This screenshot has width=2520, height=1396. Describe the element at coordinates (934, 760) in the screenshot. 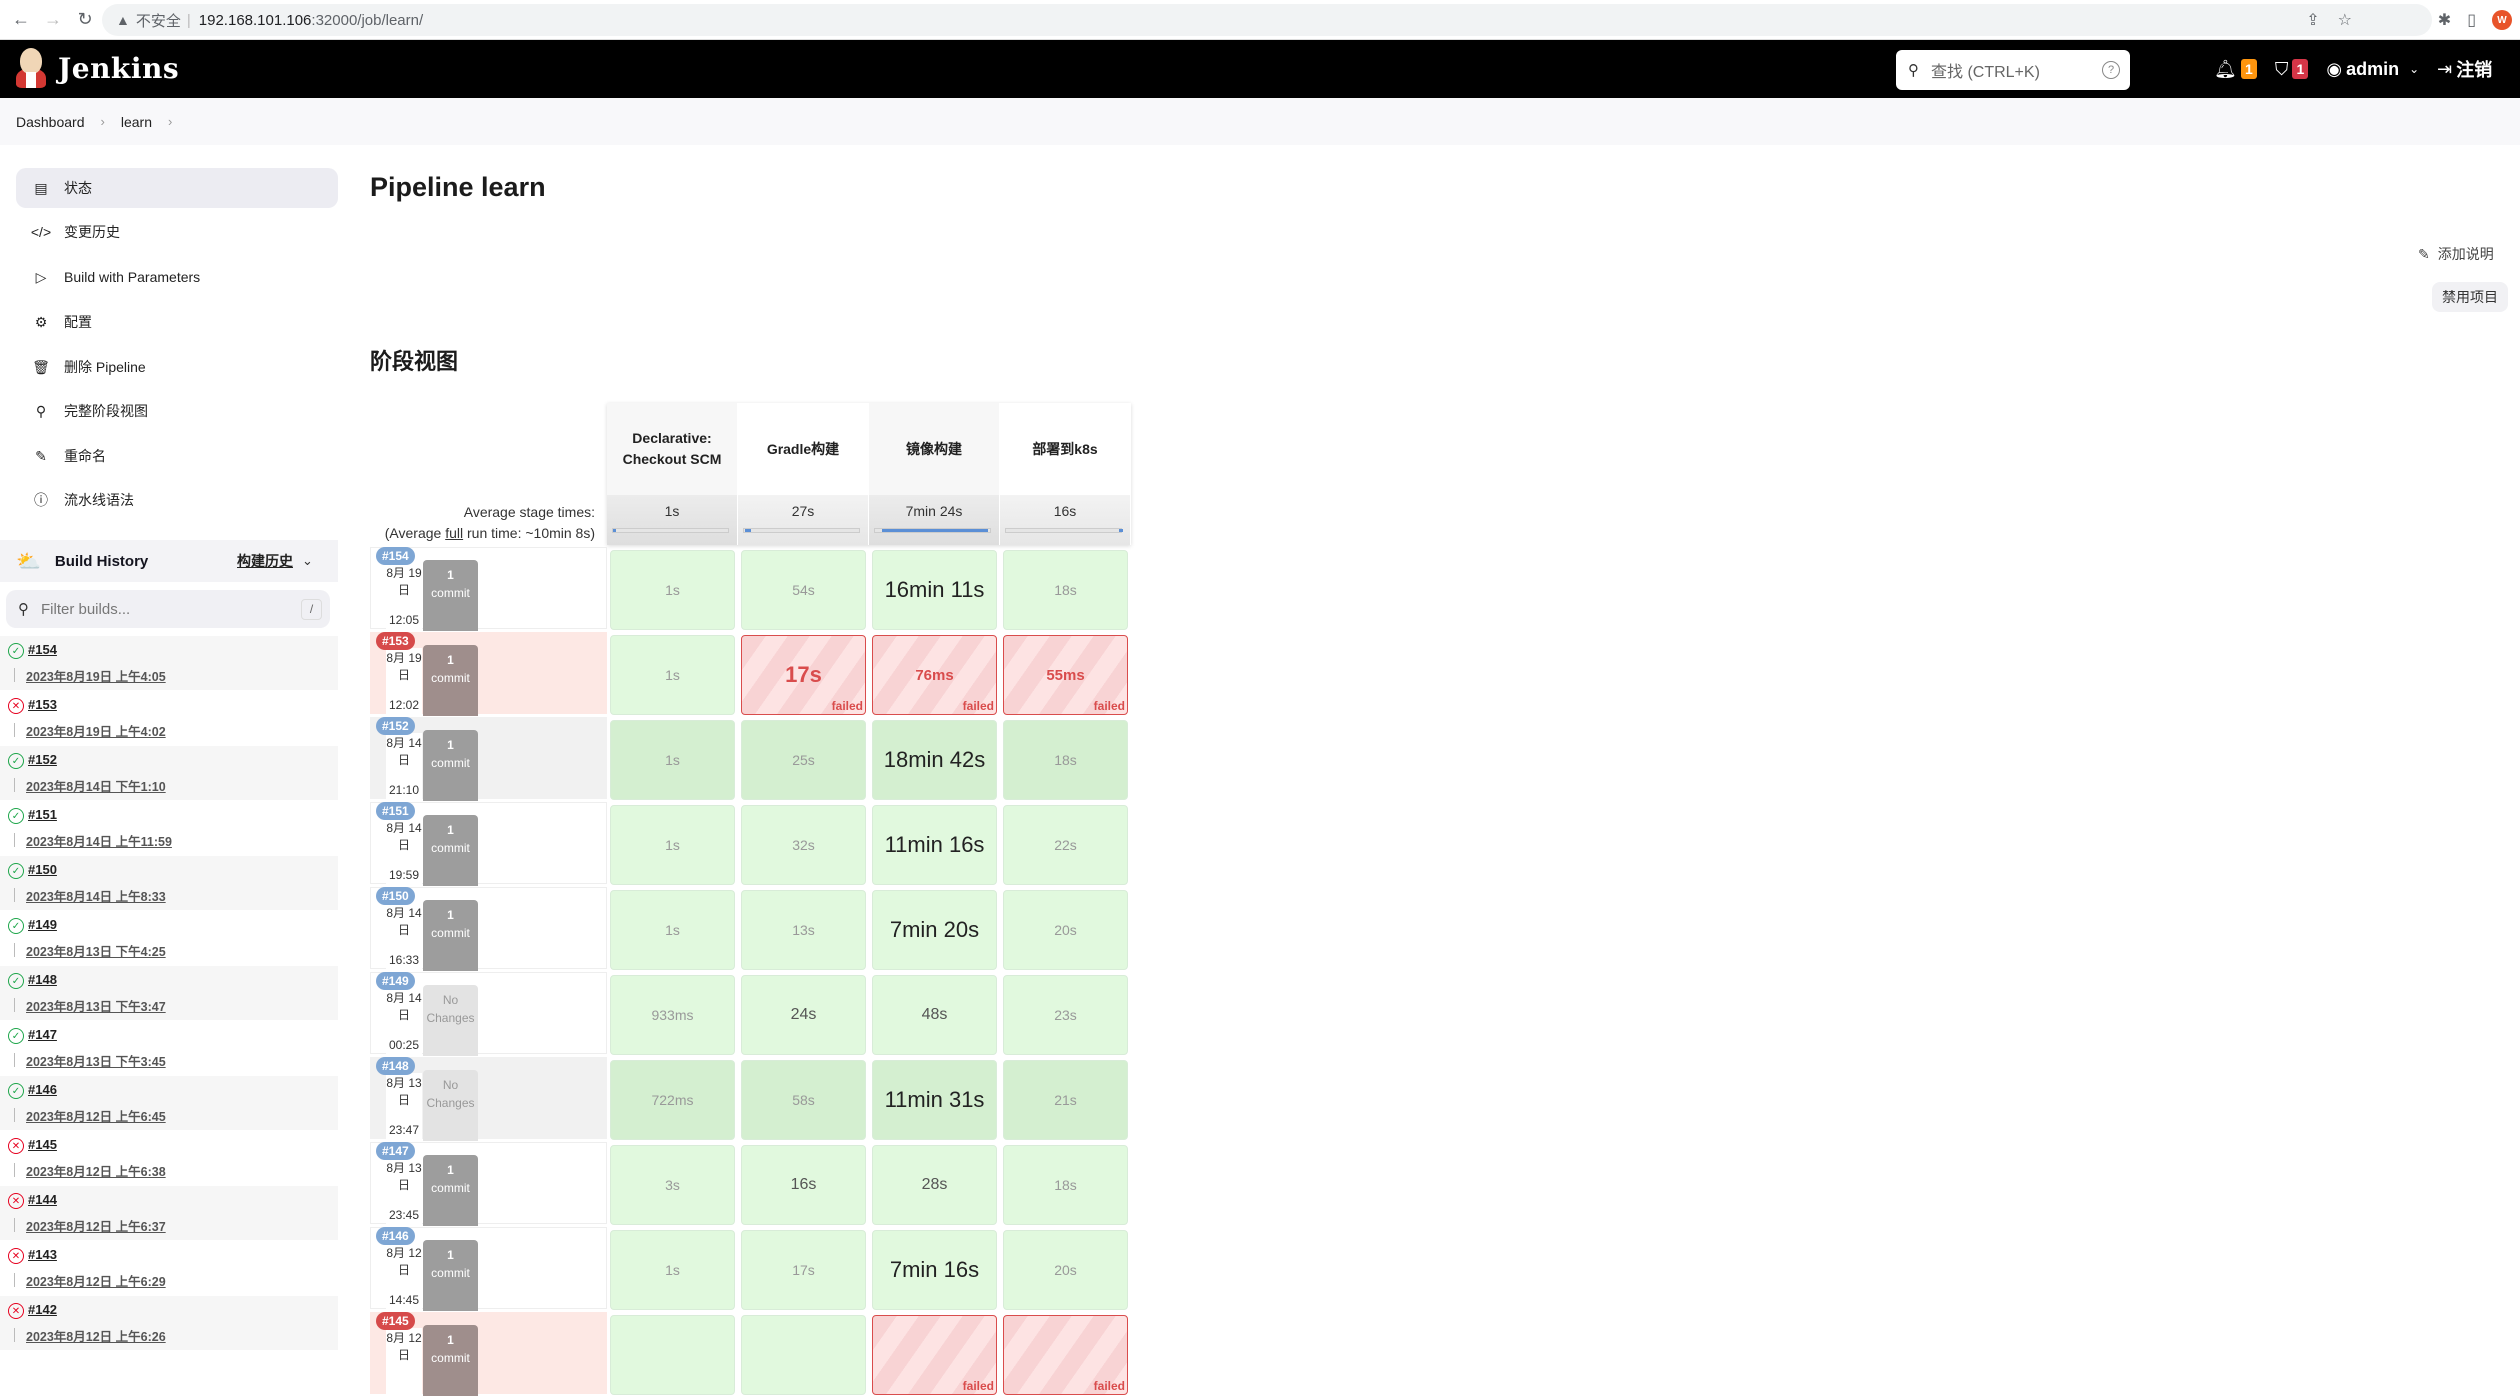

I see `stage-cell-success: 18min 42s` at that location.